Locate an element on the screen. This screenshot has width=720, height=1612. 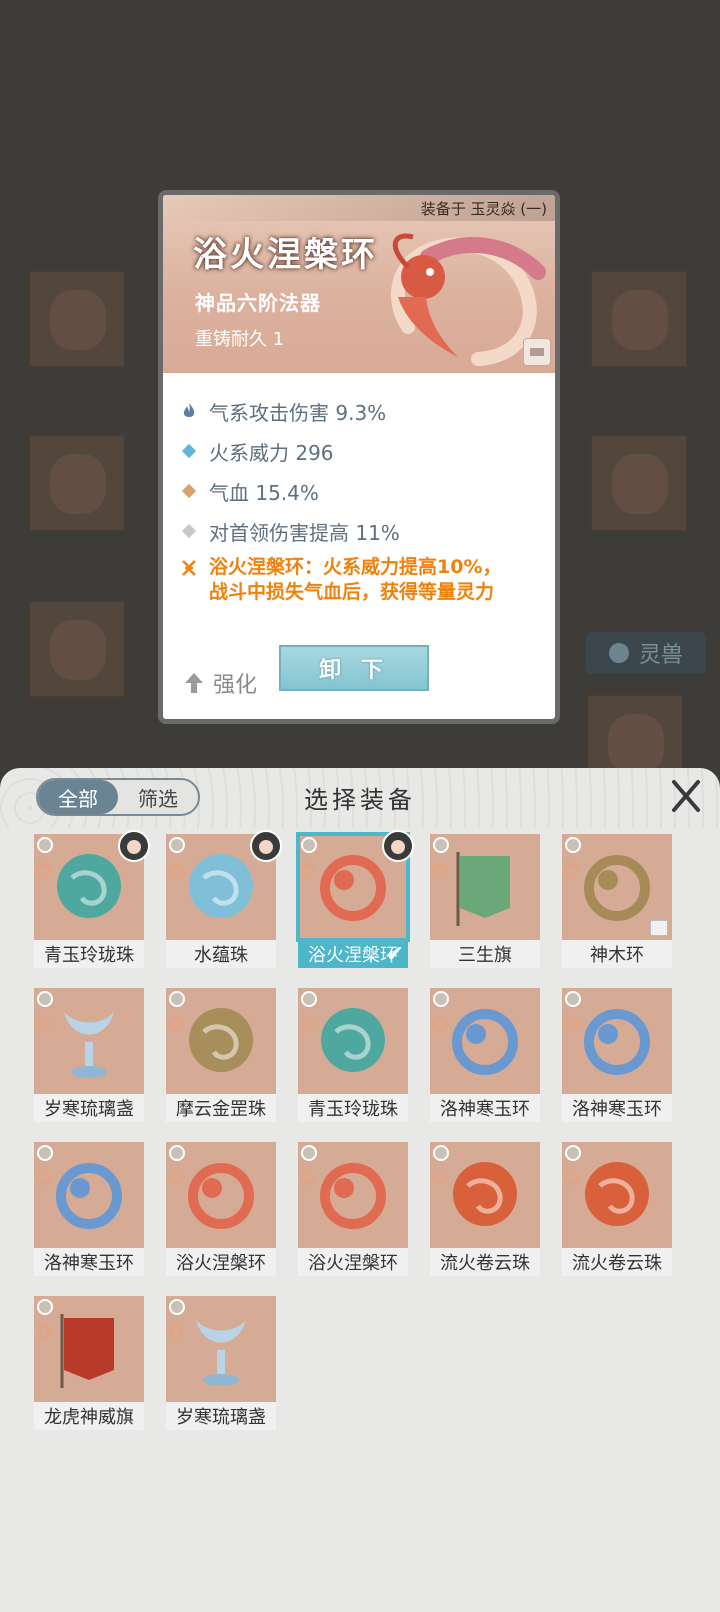
item-header: 装备于 玉灵焱 (一) 浴火涅槃环 神品六阶法器 重铸耐久 1 is located at coordinates (359, 284).